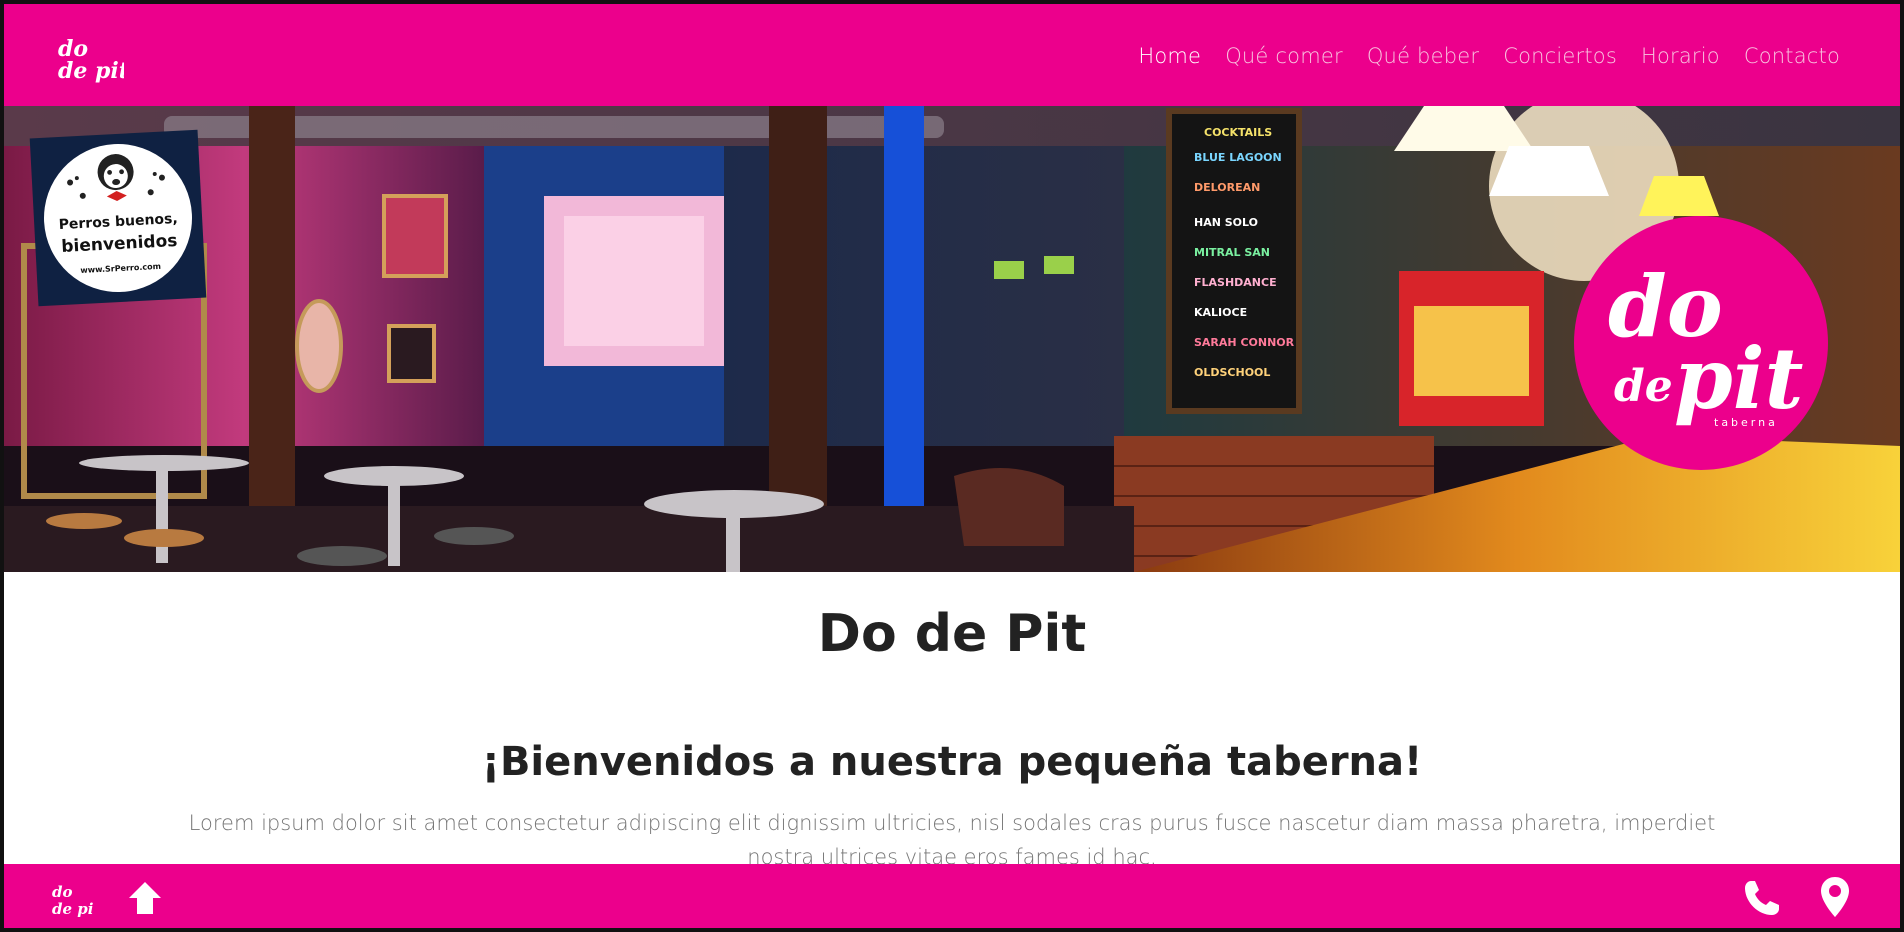 The height and width of the screenshot is (932, 1904). I want to click on nav-item-que-comer: Qué comer, so click(1284, 56).